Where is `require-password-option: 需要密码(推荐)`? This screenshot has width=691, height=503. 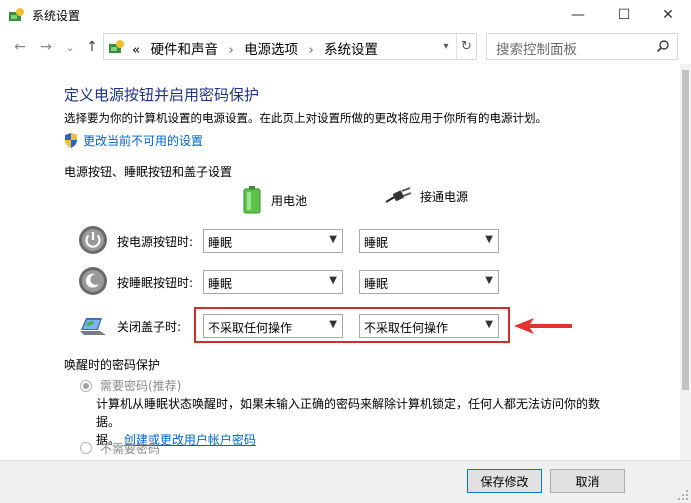 require-password-option: 需要密码(推荐) is located at coordinates (130, 385).